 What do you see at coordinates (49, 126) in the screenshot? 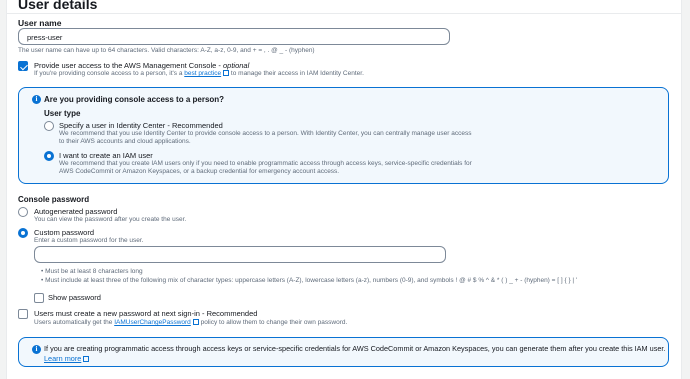
I see `identity-center-radio` at bounding box center [49, 126].